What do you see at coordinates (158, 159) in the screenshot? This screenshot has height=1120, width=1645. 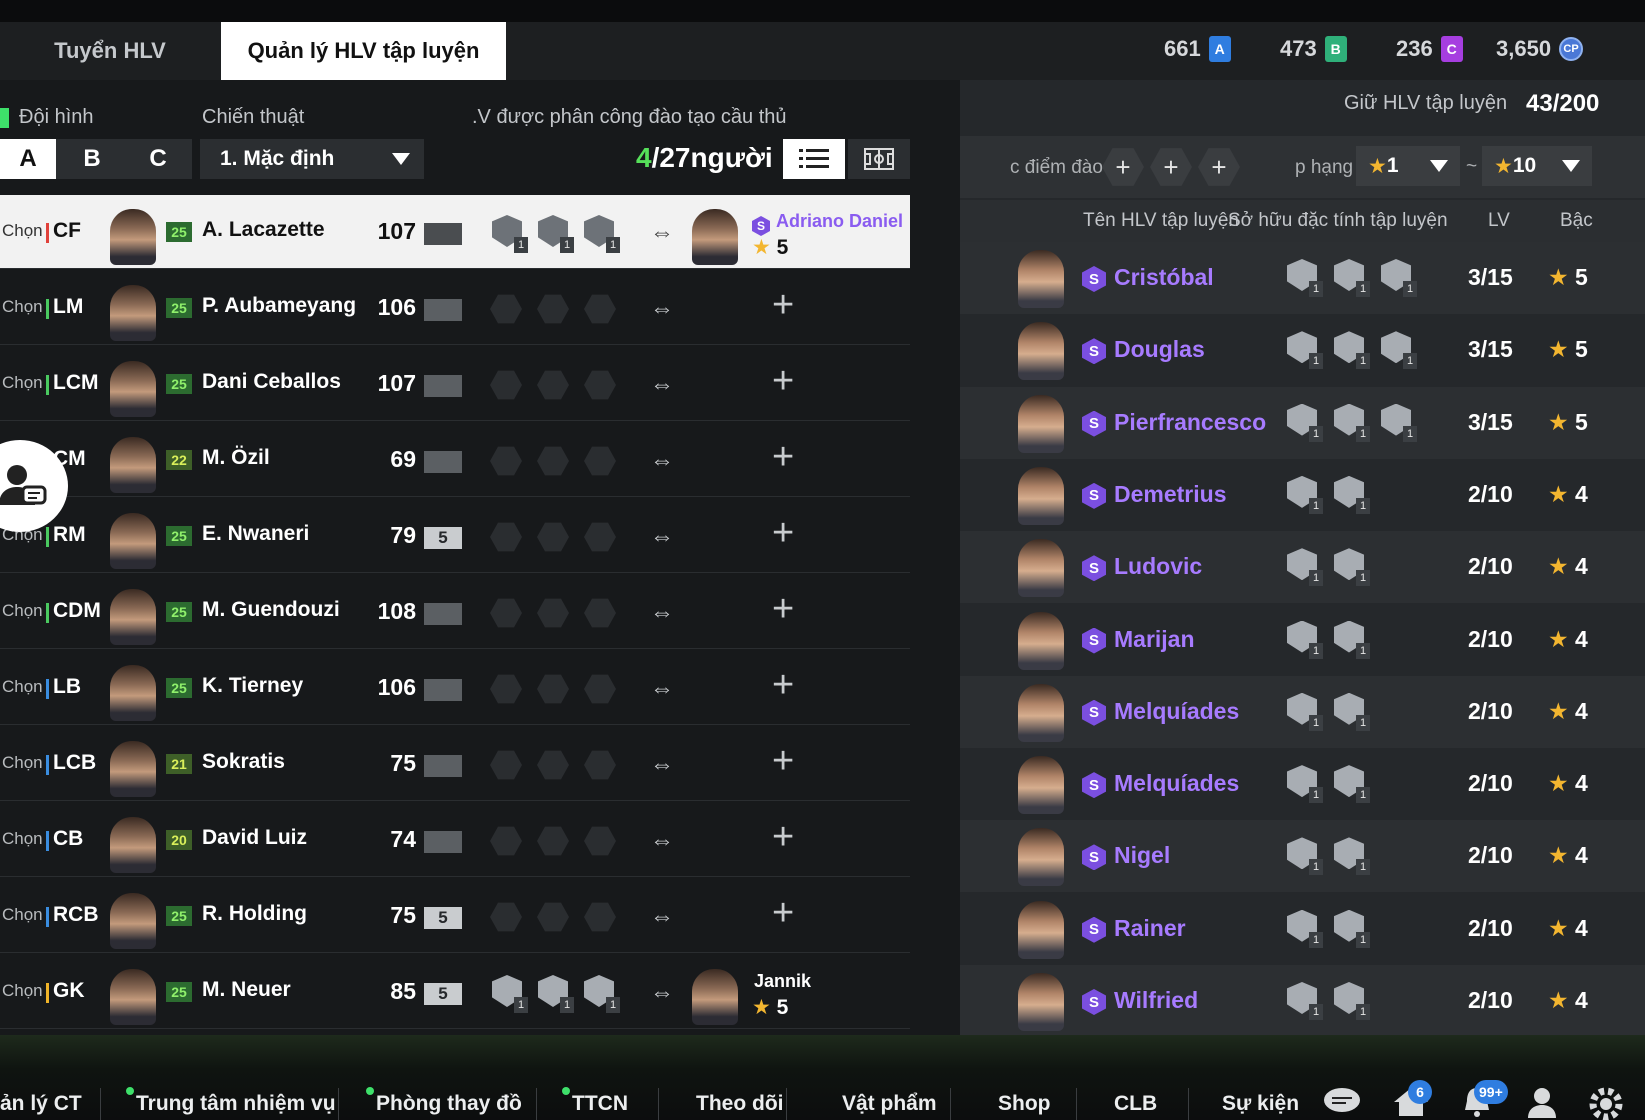 I see `squad-c-button: C` at bounding box center [158, 159].